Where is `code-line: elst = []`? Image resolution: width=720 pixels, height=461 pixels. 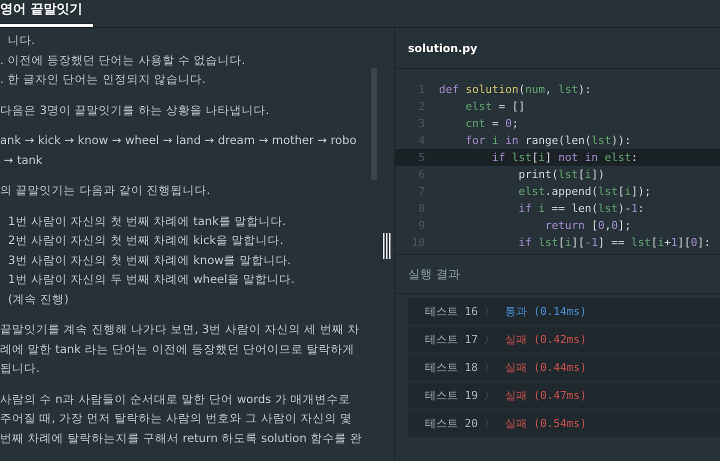
code-line: elst = [] is located at coordinates (482, 106).